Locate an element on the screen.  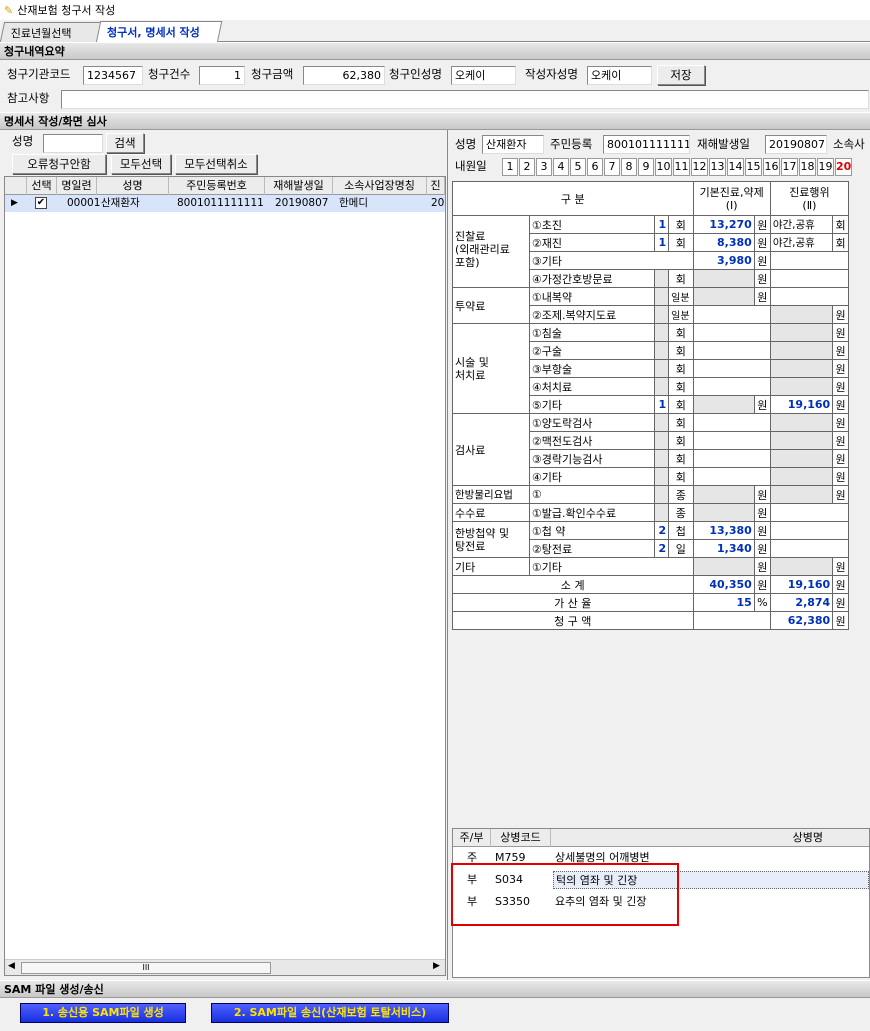
scroll-right-icon: ▶ is located at coordinates (436, 966).